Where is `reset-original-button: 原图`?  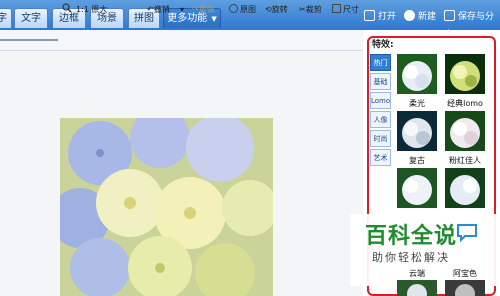
reset-original-button: 原图 is located at coordinates (242, 10).